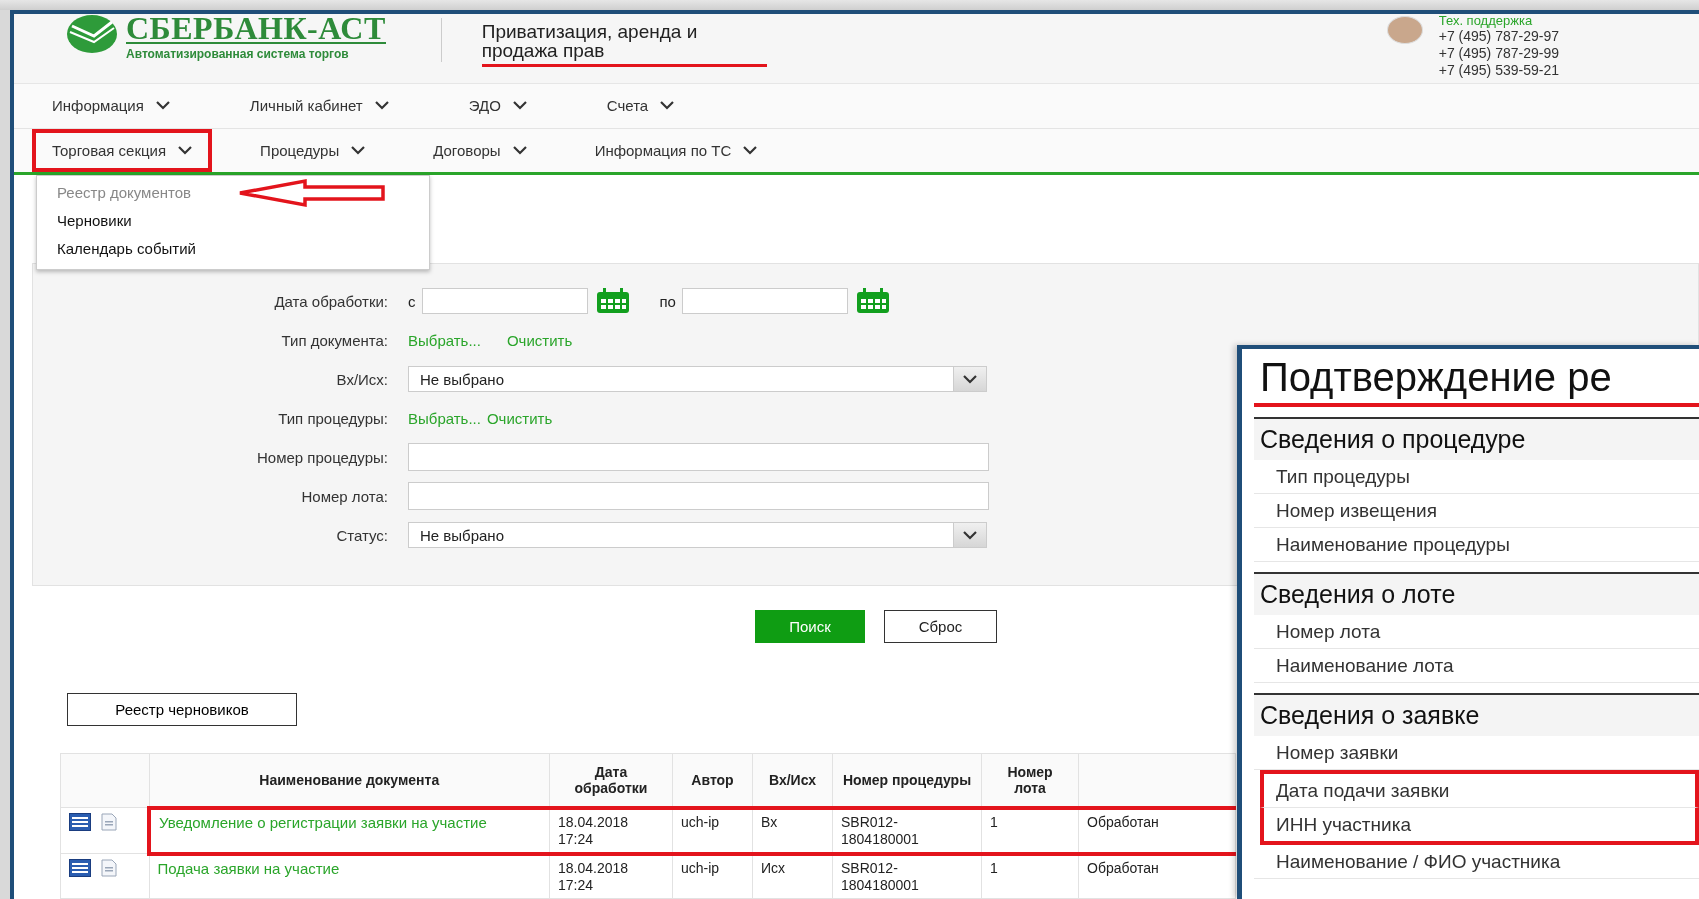 This screenshot has width=1699, height=899. What do you see at coordinates (361, 379) in the screenshot?
I see `filter-label: Вх/Исх:` at bounding box center [361, 379].